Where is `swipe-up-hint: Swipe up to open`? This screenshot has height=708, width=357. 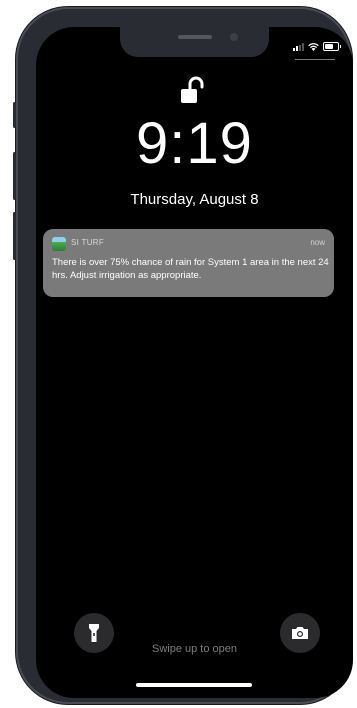
swipe-up-hint: Swipe up to open is located at coordinates (194, 649).